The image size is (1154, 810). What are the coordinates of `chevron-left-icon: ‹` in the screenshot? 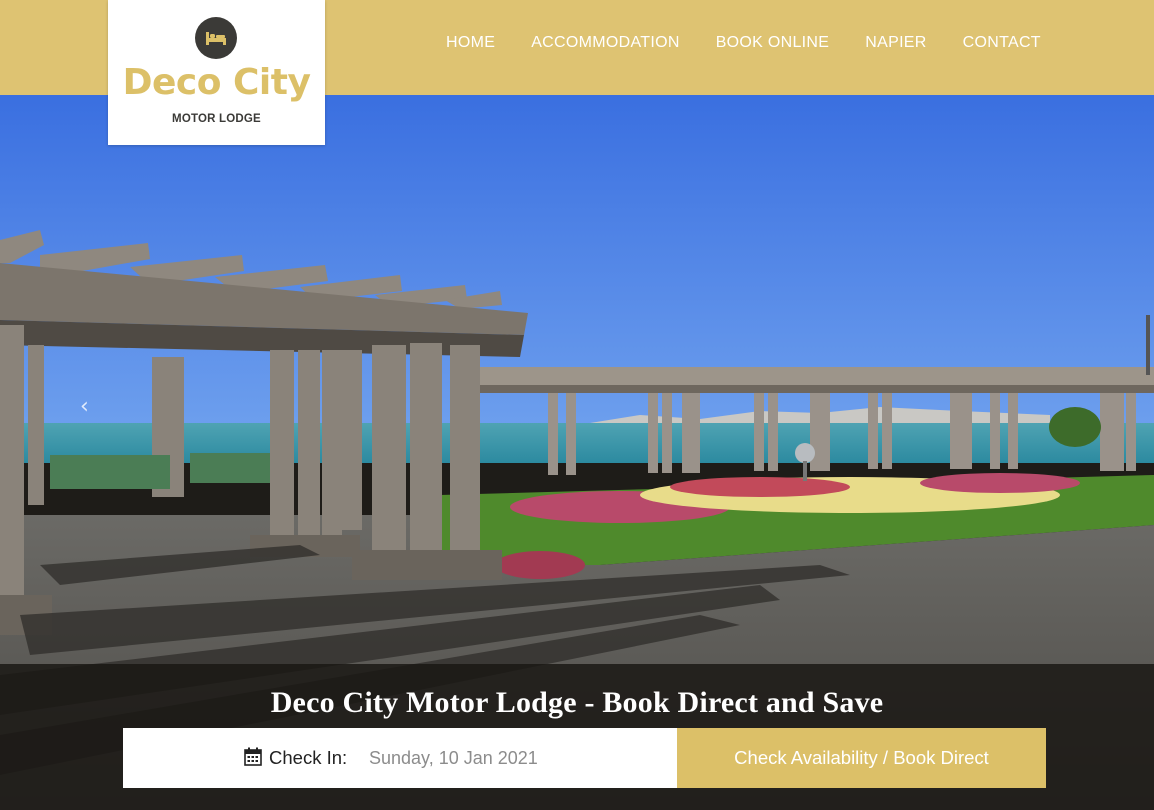 It's located at (84, 406).